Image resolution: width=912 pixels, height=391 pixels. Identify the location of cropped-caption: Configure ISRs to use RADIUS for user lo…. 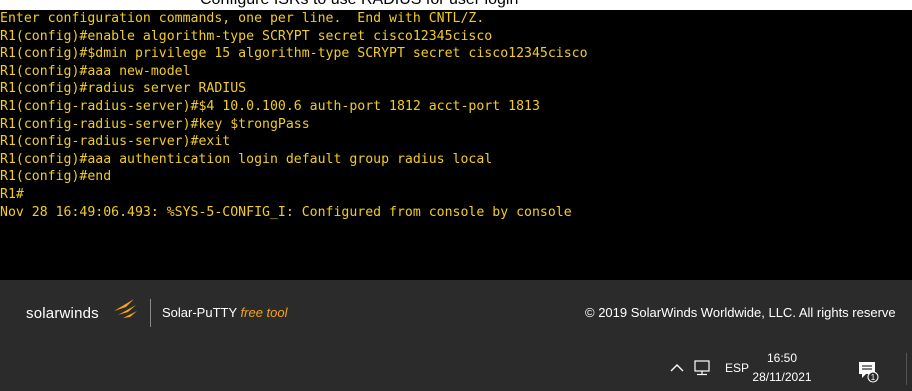
(456, 5).